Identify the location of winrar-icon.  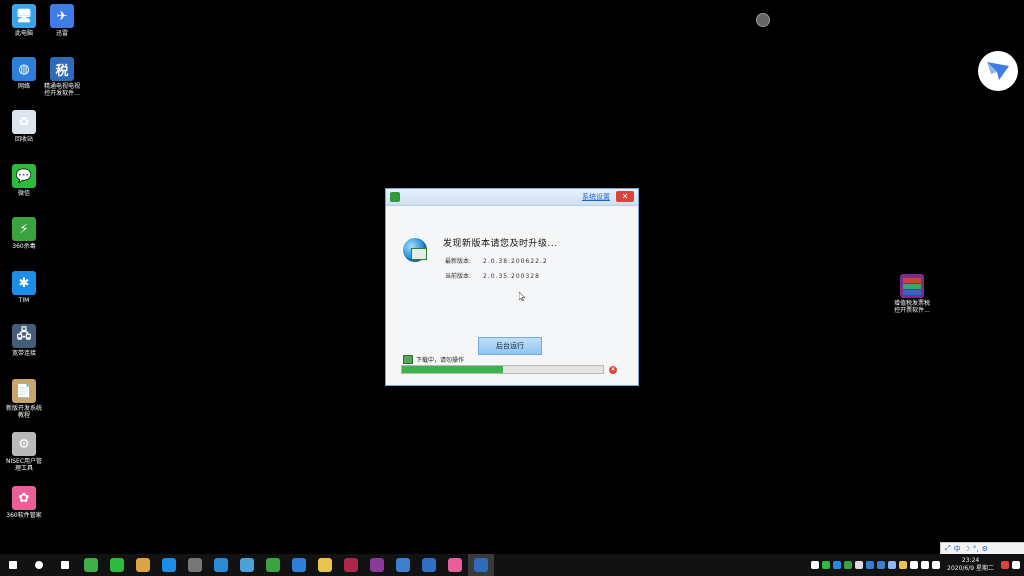
(377, 565).